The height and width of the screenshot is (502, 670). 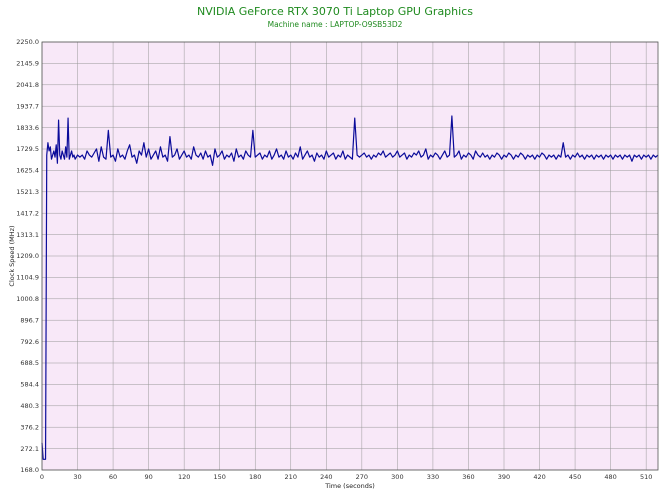 I want to click on y-tick-label: 2145.9, so click(x=27, y=64).